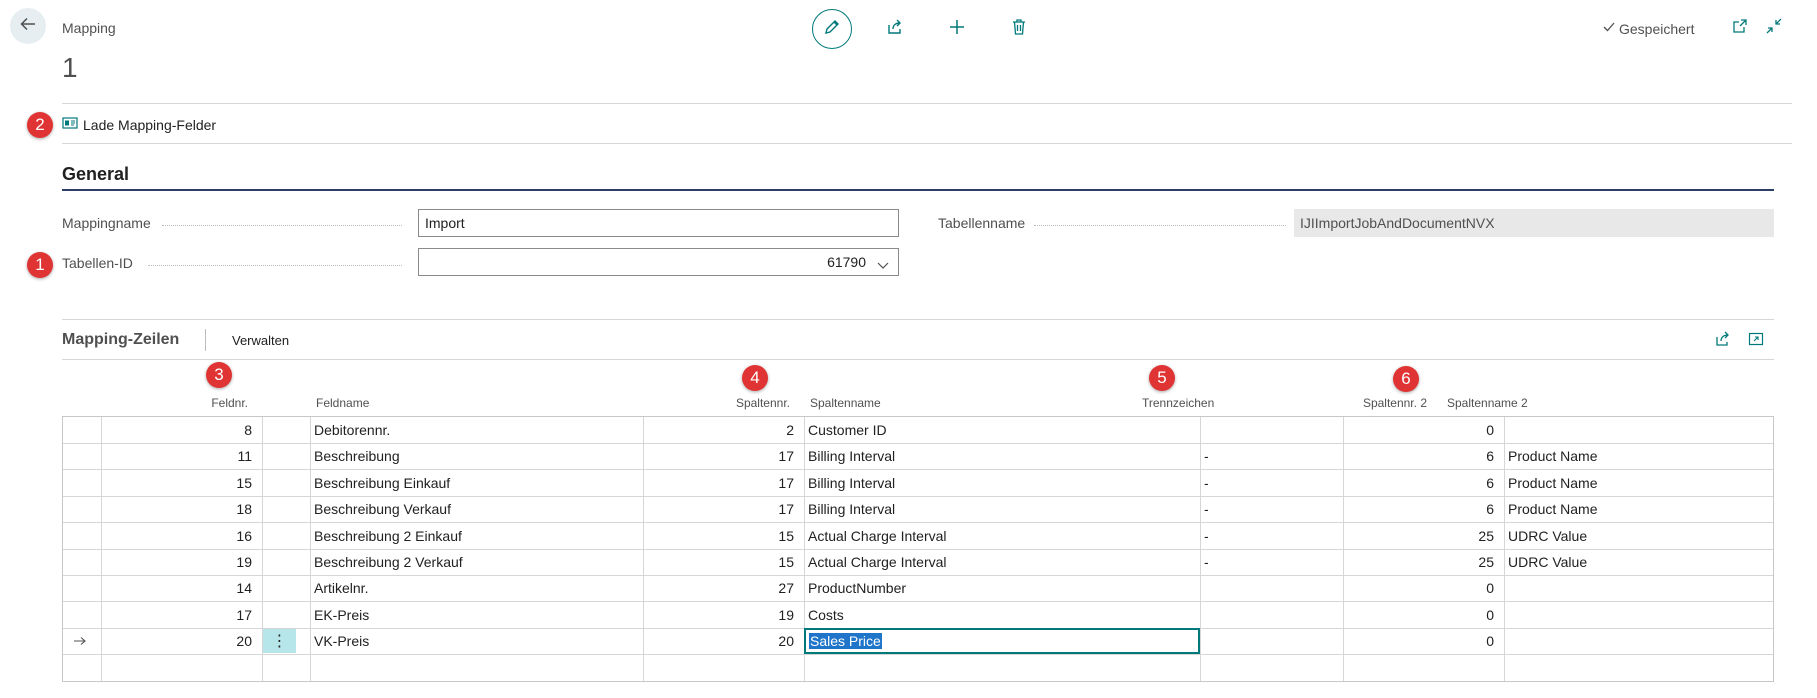 This screenshot has width=1817, height=698. What do you see at coordinates (1423, 668) in the screenshot?
I see `cell-spaltennr2` at bounding box center [1423, 668].